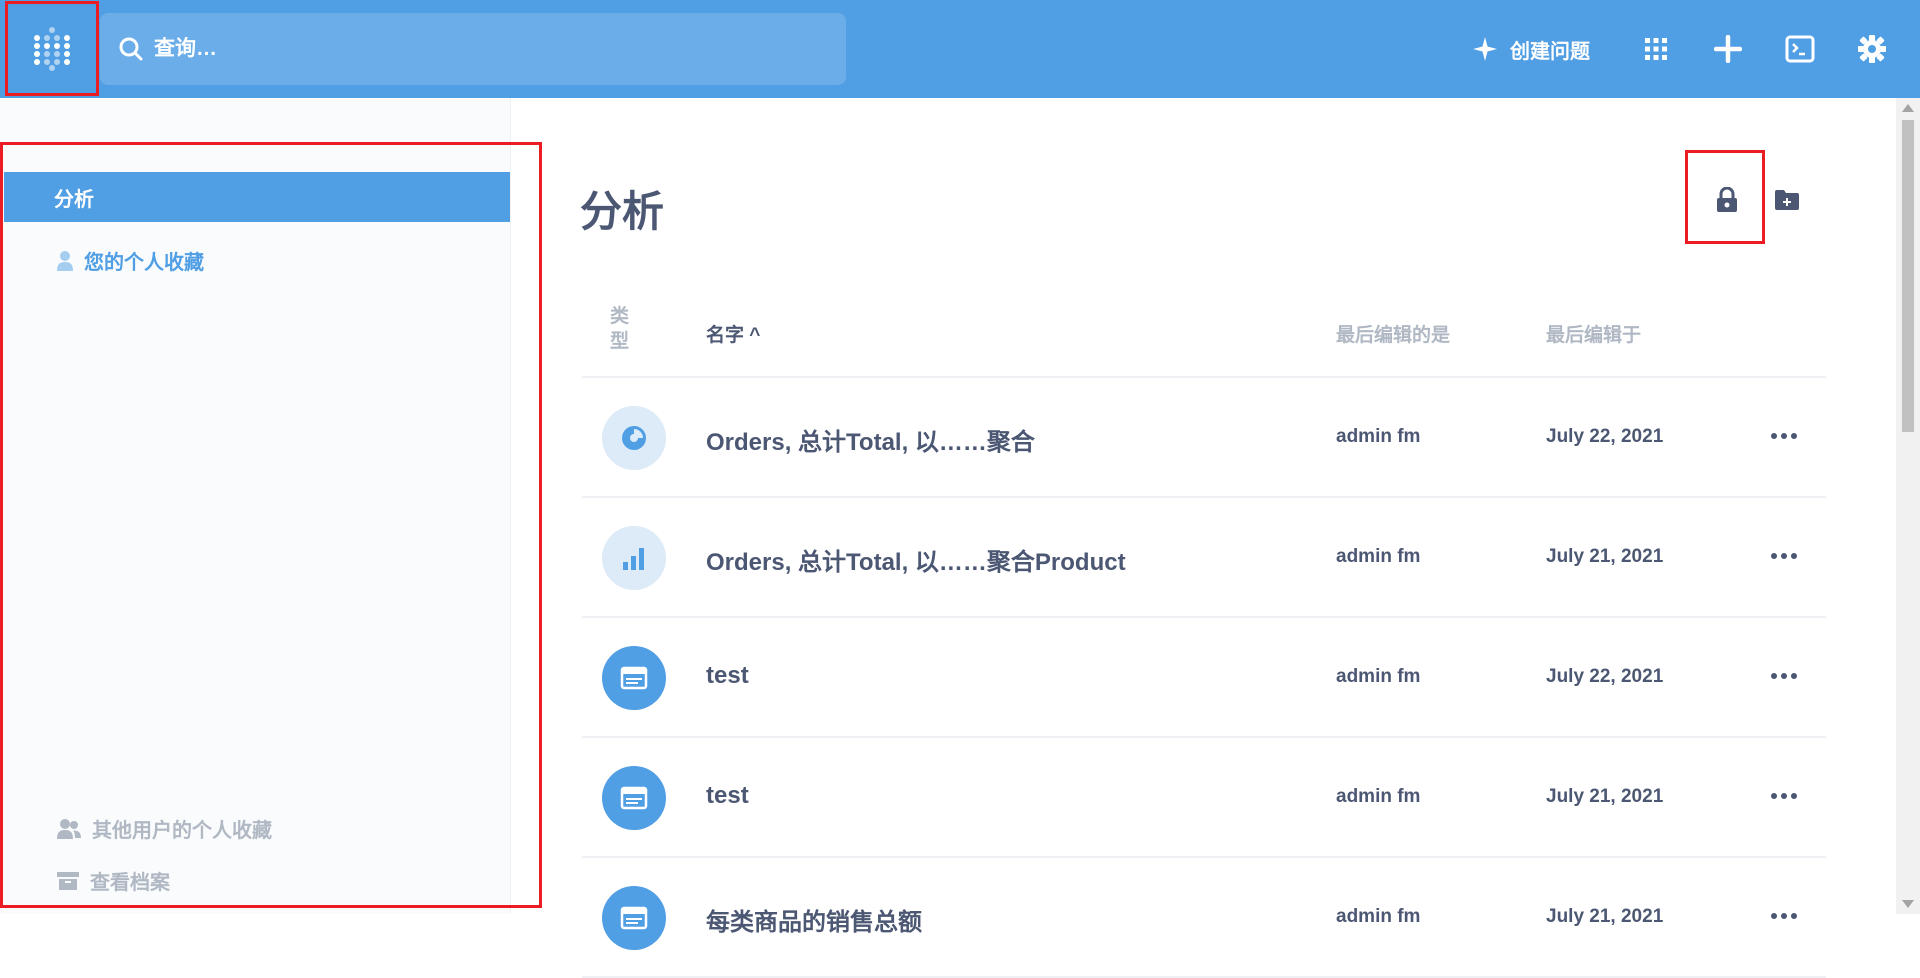 This screenshot has height=978, width=1920. What do you see at coordinates (1204, 678) in the screenshot?
I see `table-row: test admin fm July 22, 2021` at bounding box center [1204, 678].